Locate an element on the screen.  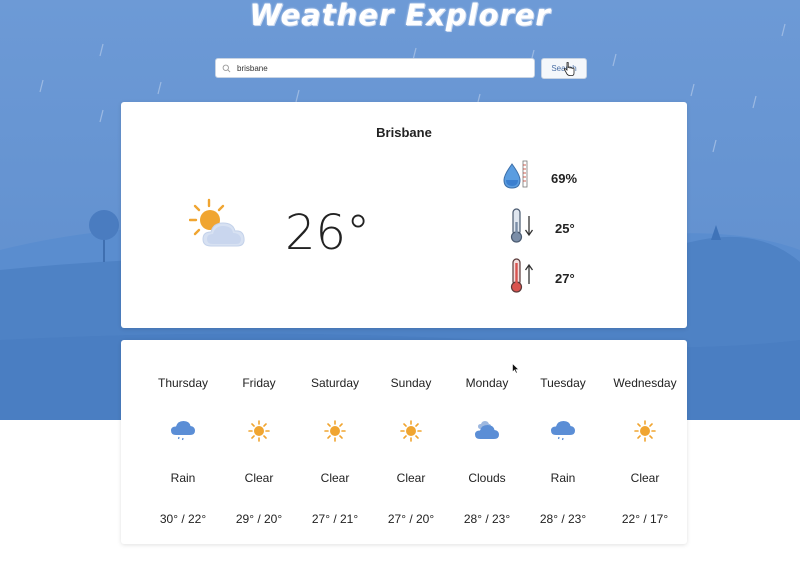
forecast-temperature-range: 30° / 22° is located at coordinates (183, 519).